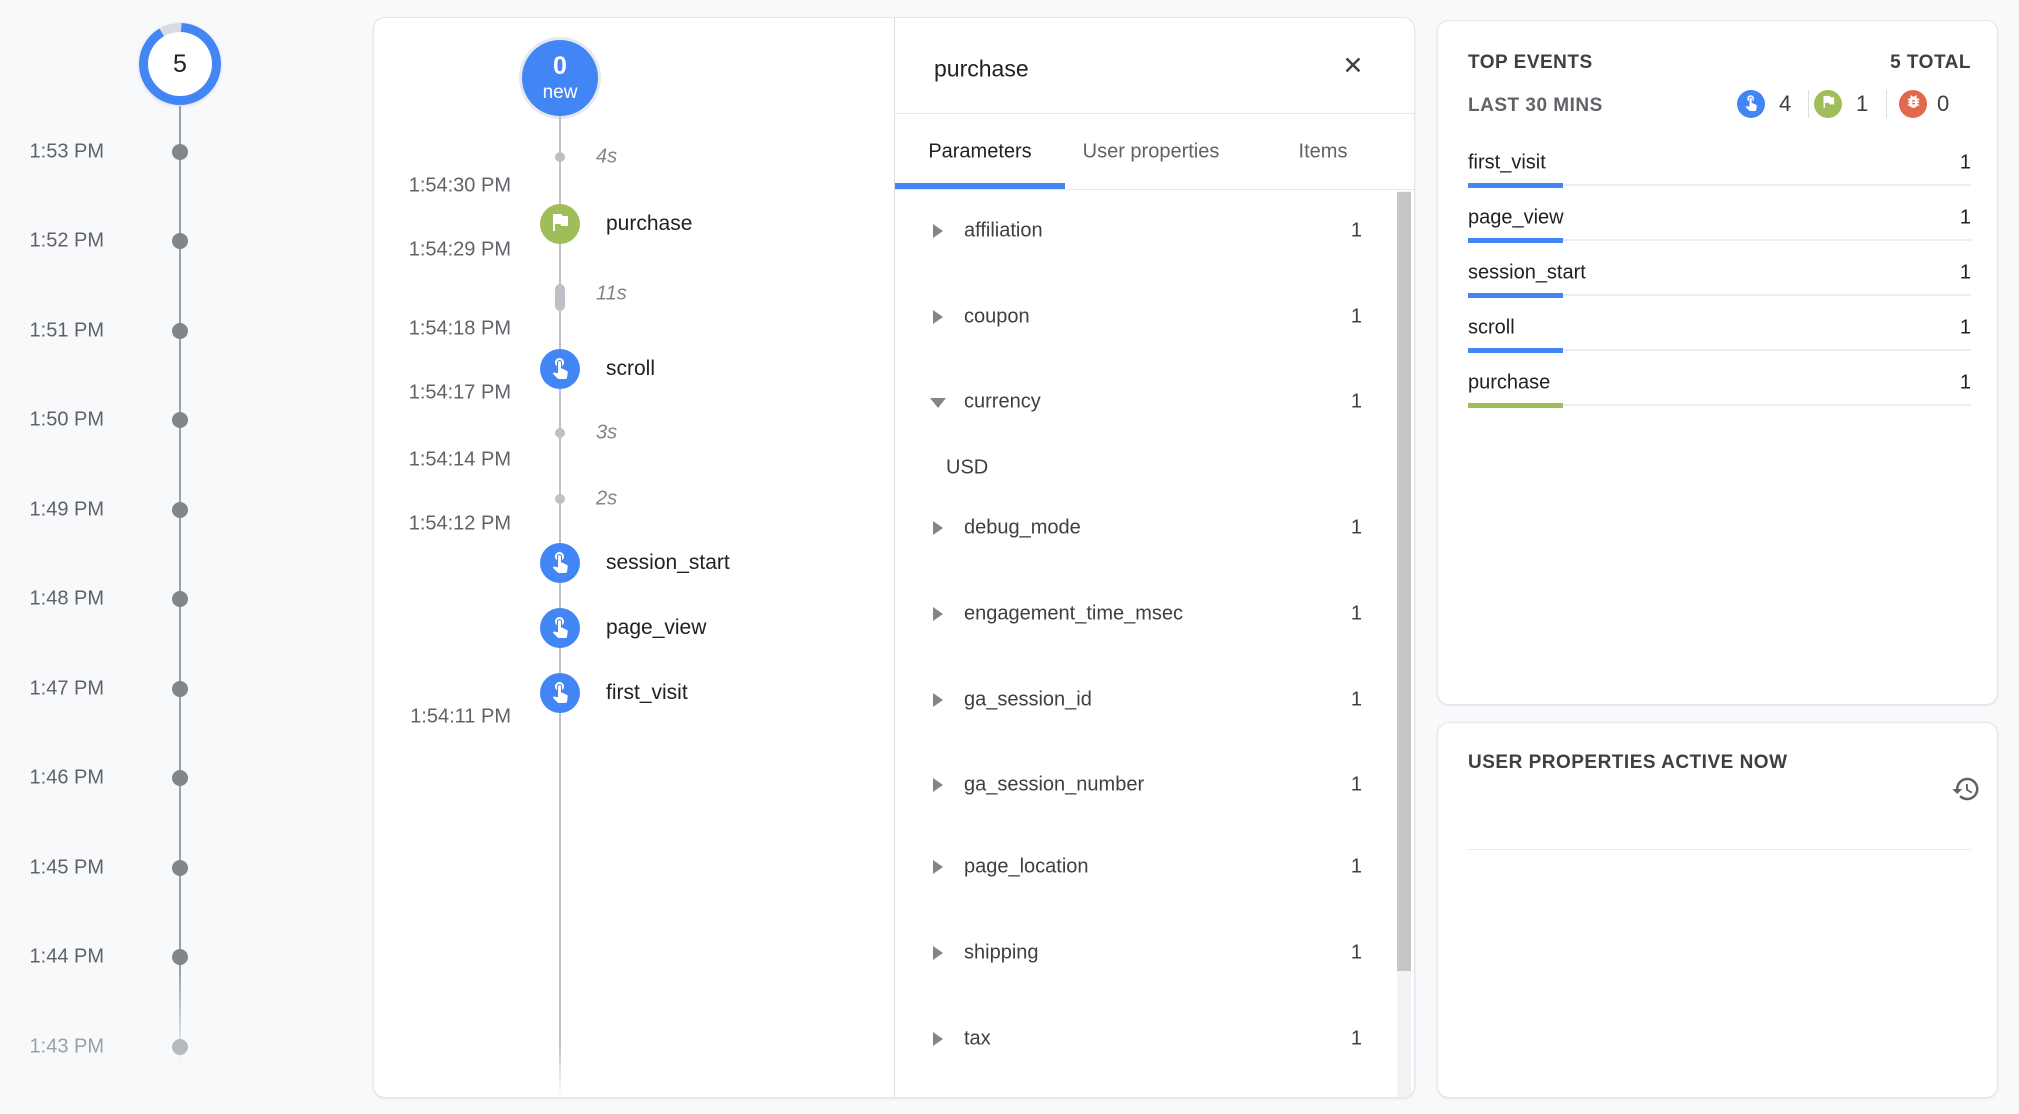  What do you see at coordinates (1154, 231) in the screenshot?
I see `param-row-affiliation: affiliation 1` at bounding box center [1154, 231].